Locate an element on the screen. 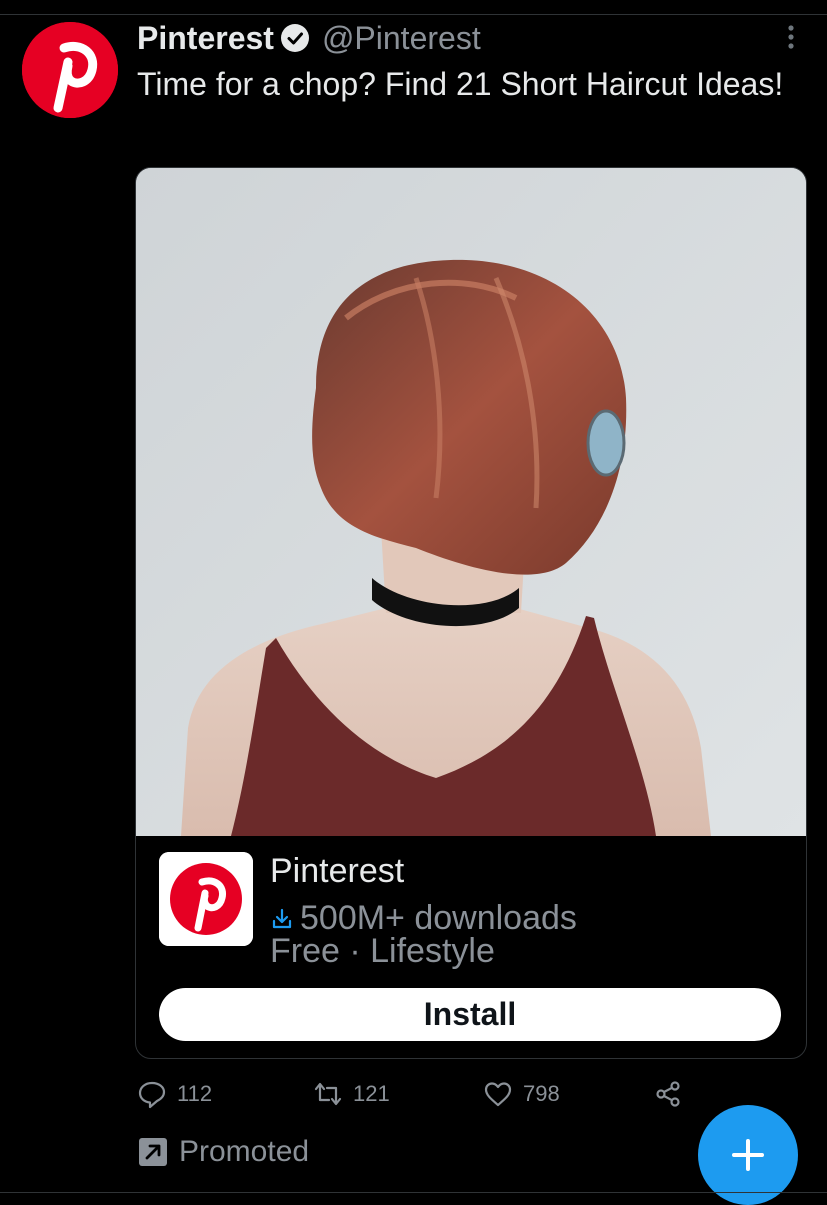  more-options-icon is located at coordinates (791, 37).